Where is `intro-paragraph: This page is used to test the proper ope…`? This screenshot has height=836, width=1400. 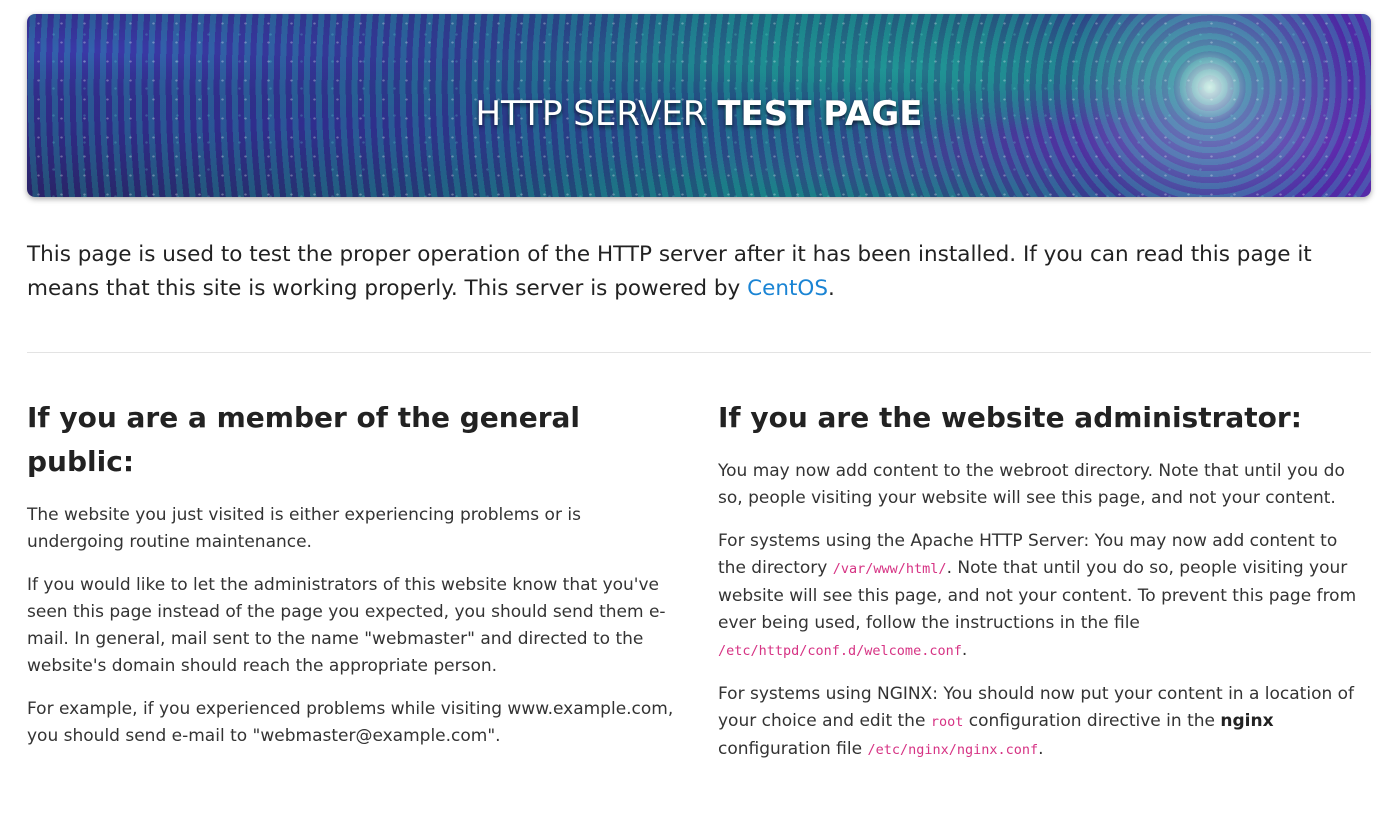 intro-paragraph: This page is used to test the proper ope… is located at coordinates (699, 272).